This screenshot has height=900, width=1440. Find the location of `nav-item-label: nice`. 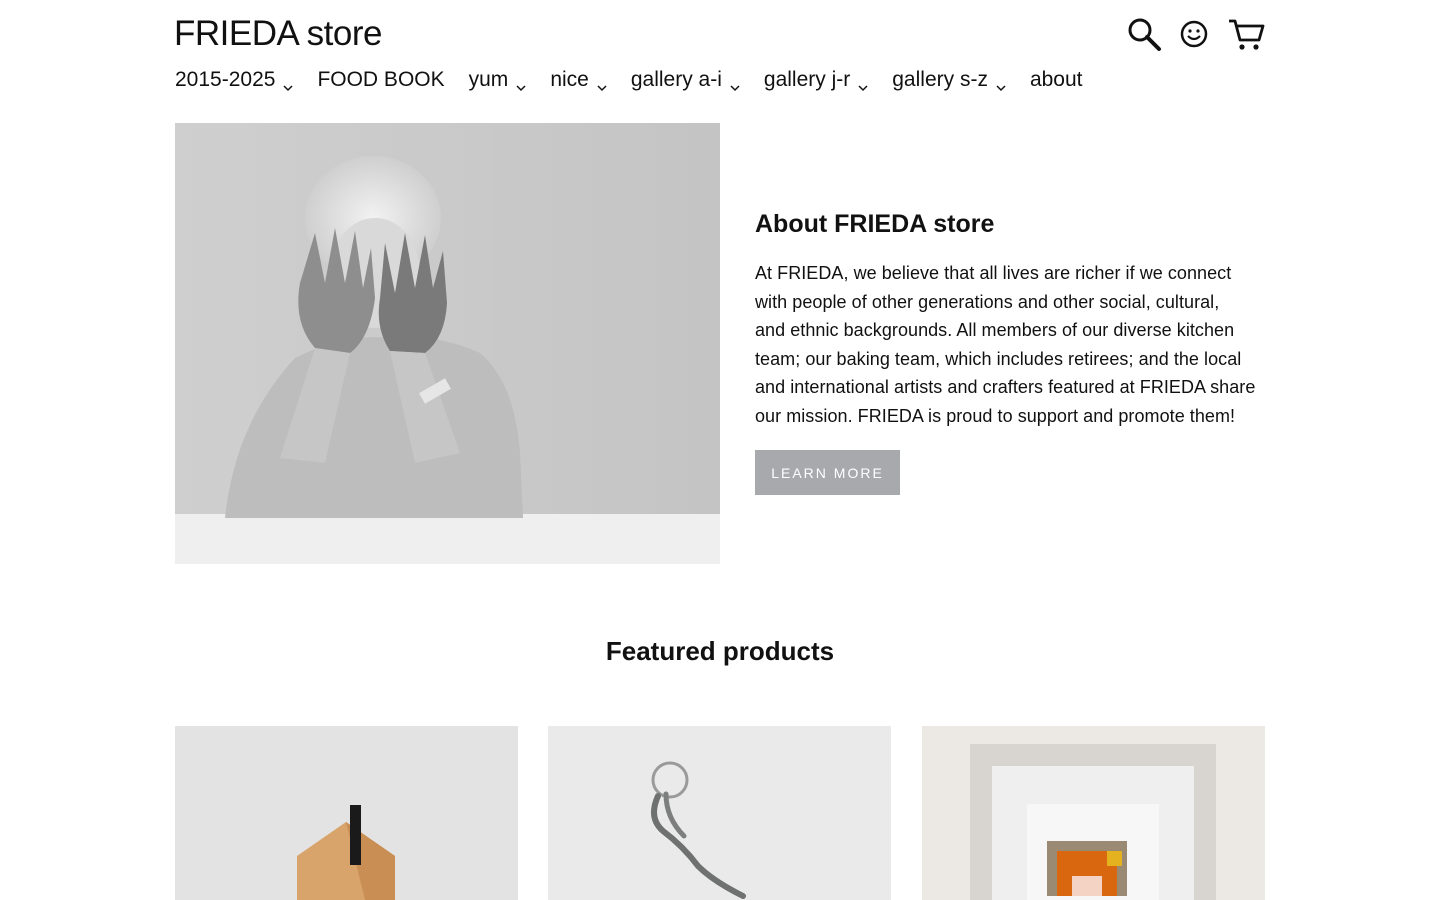

nav-item-label: nice is located at coordinates (569, 79).